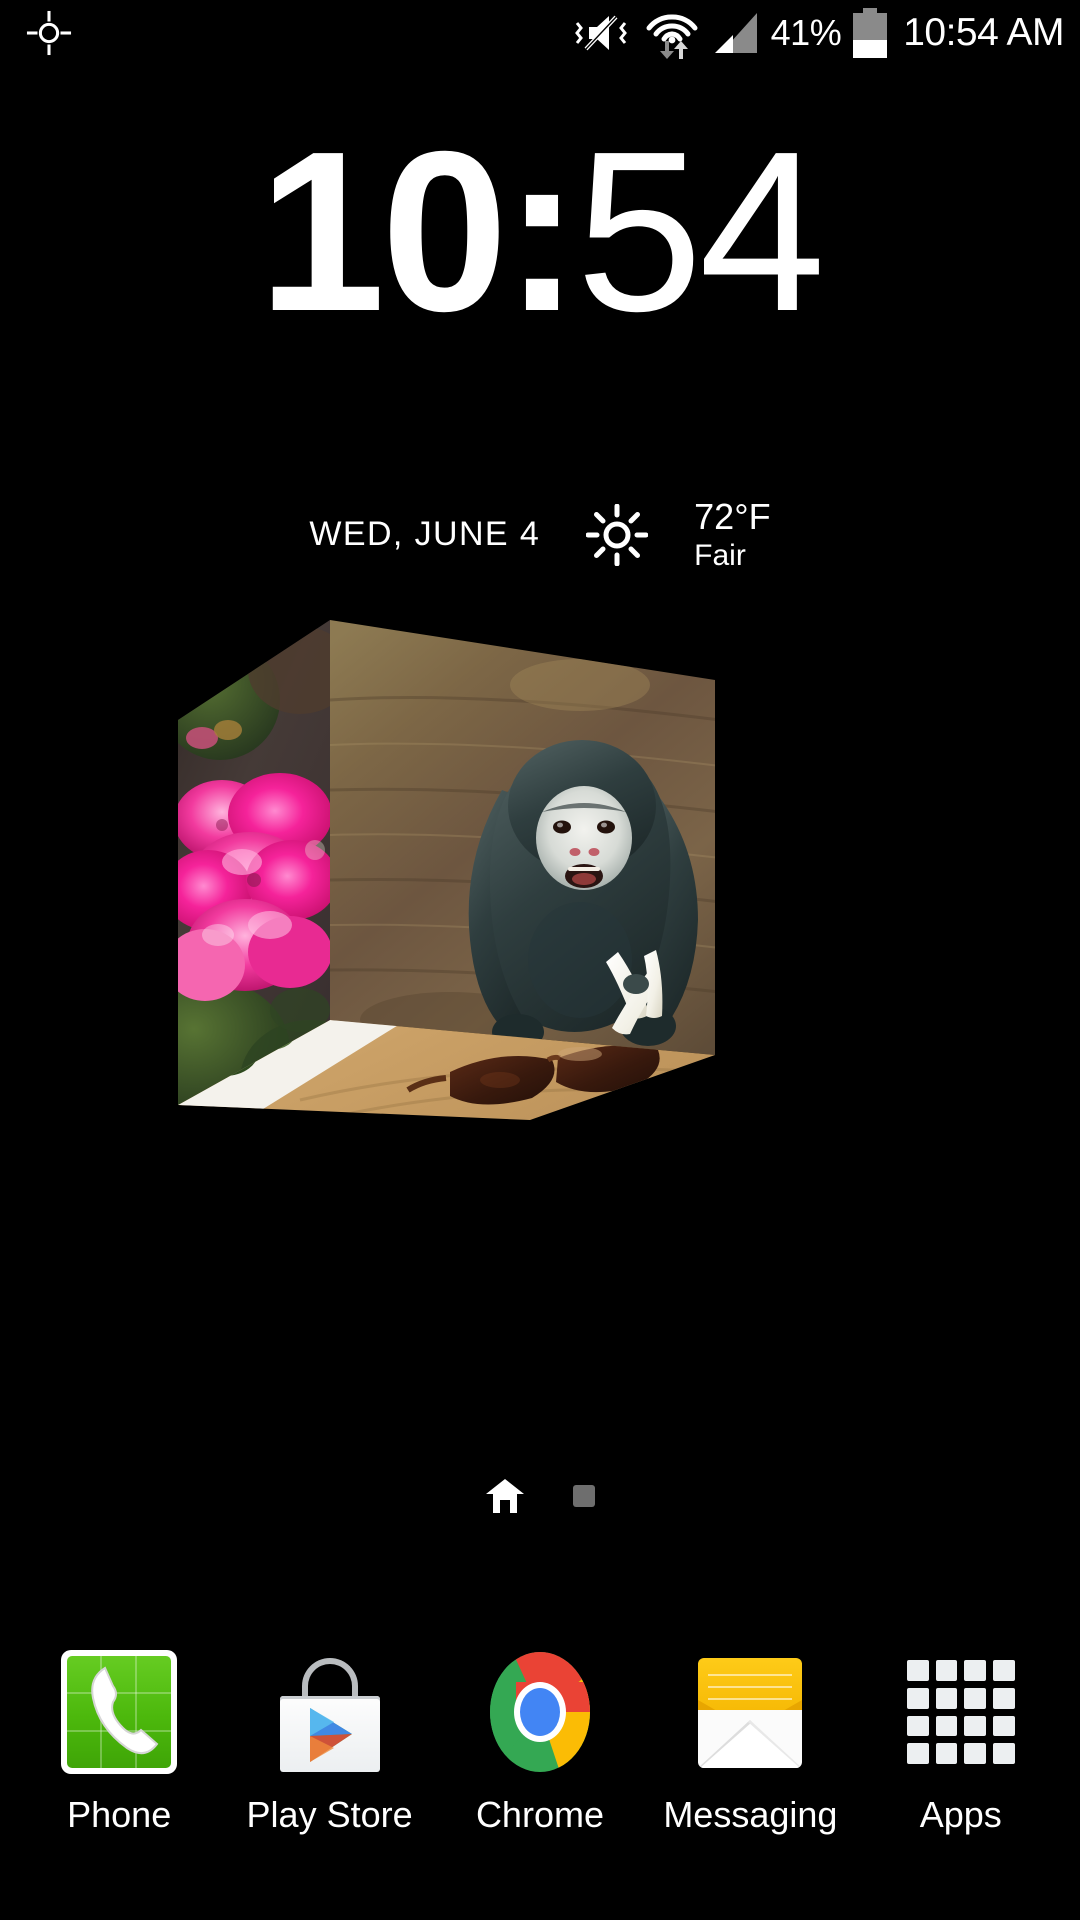  I want to click on date-label: WED, JUNE 4, so click(425, 534).